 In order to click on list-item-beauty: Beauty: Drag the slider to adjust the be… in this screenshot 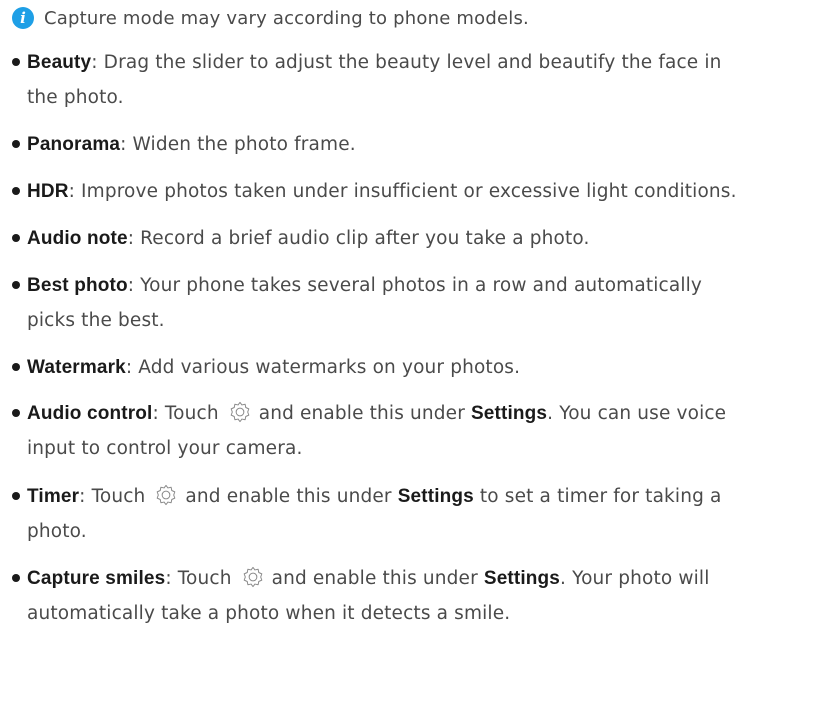, I will do `click(409, 80)`.